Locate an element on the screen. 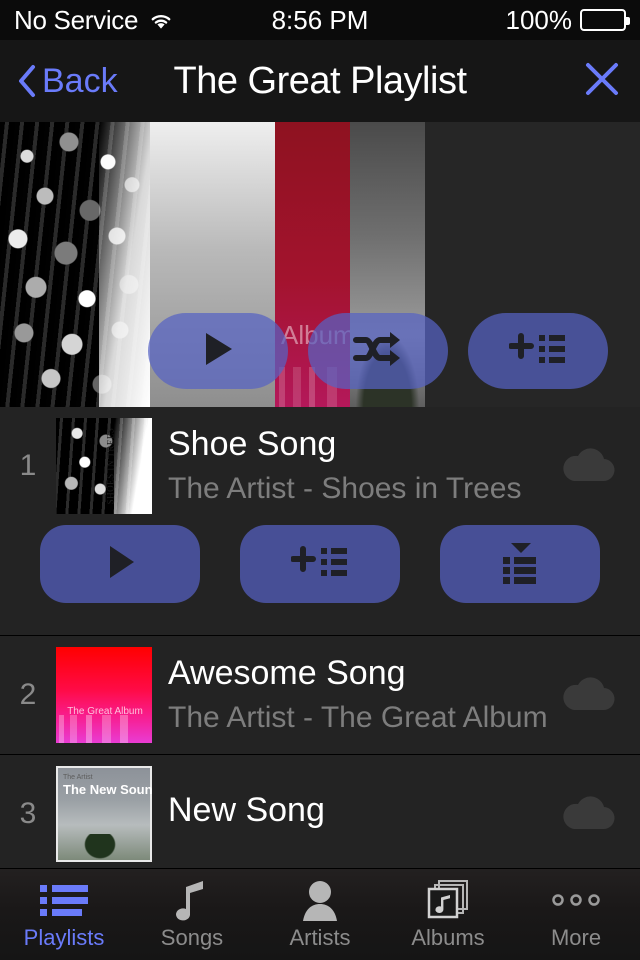 The height and width of the screenshot is (960, 640). tab-more: More is located at coordinates (576, 914).